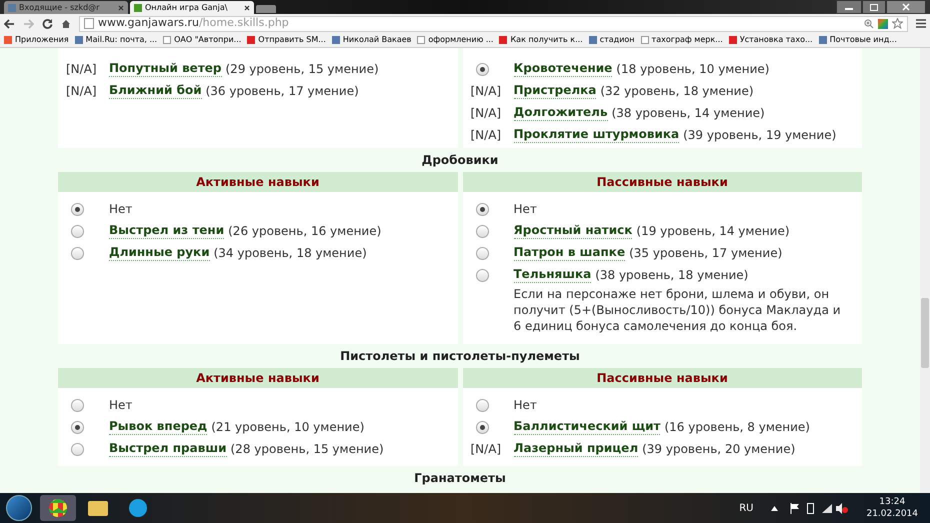 This screenshot has height=523, width=930. What do you see at coordinates (827, 508) in the screenshot?
I see `signal-icon` at bounding box center [827, 508].